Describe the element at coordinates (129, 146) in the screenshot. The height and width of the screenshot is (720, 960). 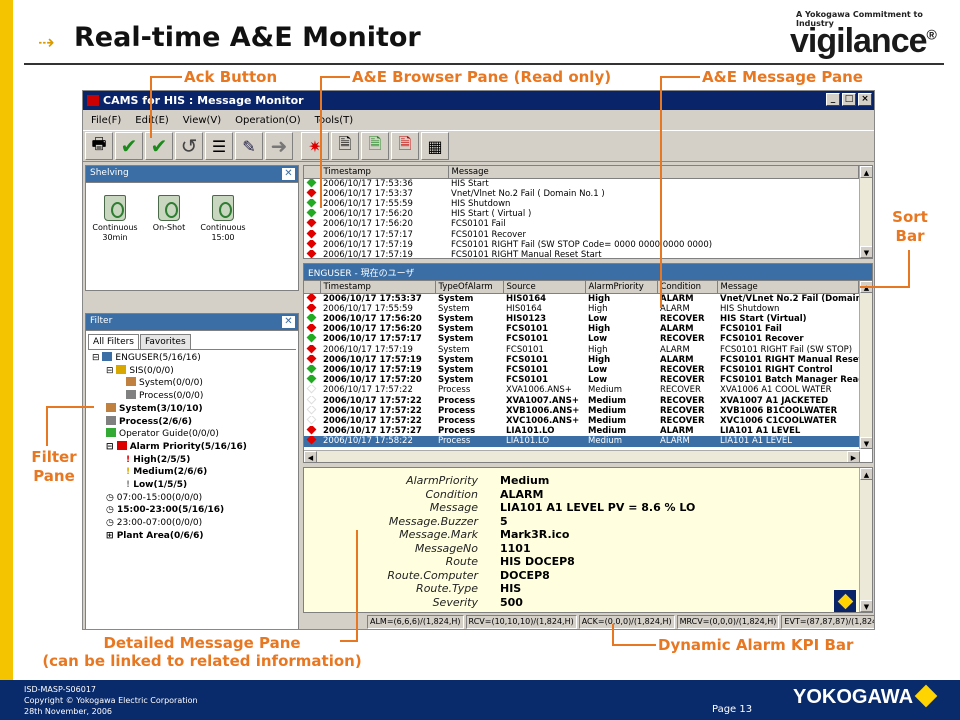
I see `ack-button: ✔` at that location.